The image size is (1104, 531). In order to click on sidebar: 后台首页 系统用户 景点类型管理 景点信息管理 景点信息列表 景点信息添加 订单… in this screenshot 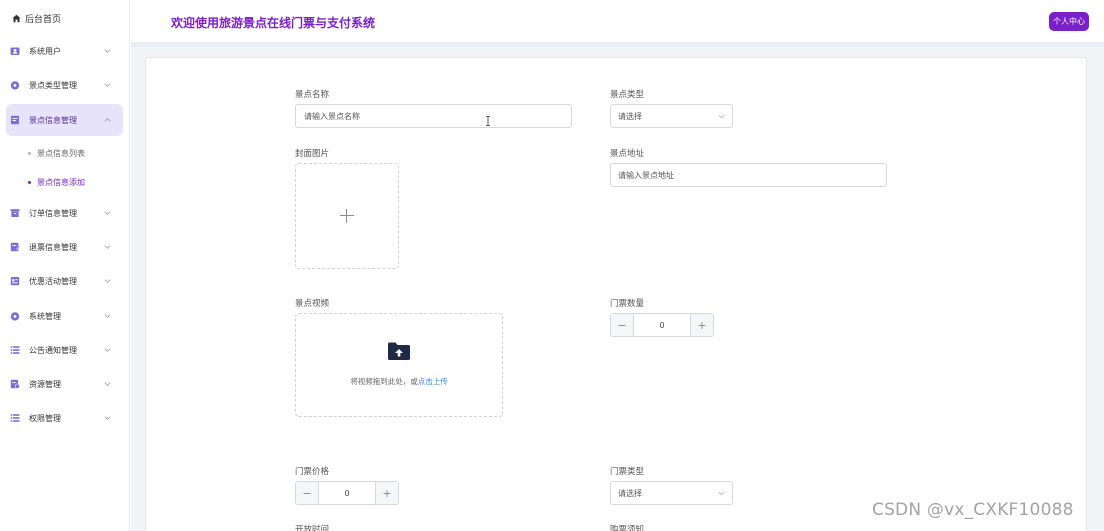, I will do `click(65, 265)`.